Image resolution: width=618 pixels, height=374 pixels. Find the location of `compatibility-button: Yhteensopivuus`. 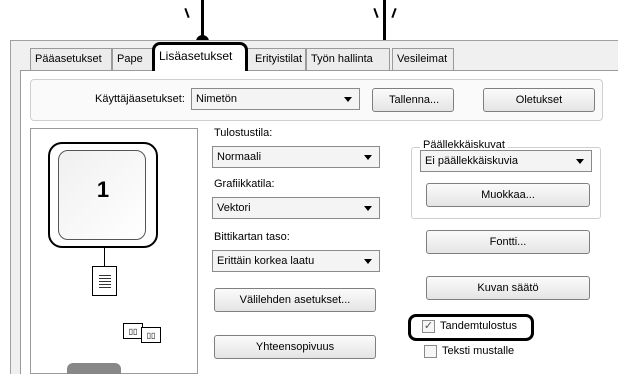

compatibility-button: Yhteensopivuus is located at coordinates (295, 347).